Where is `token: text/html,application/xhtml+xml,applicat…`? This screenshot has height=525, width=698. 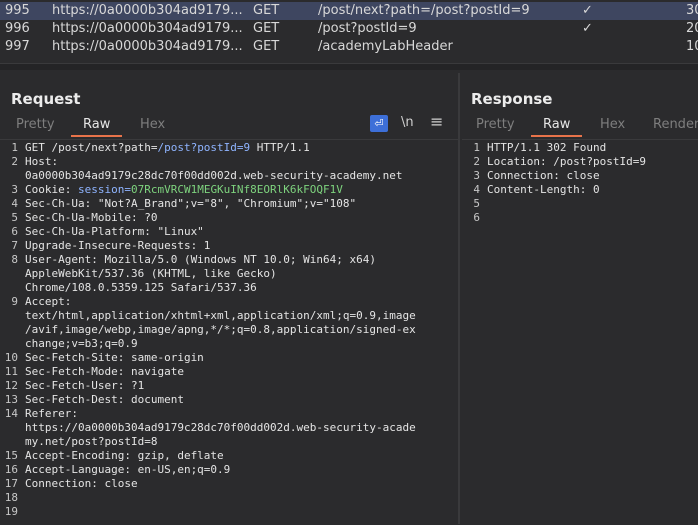
token: text/html,application/xhtml+xml,applicat… is located at coordinates (220, 315).